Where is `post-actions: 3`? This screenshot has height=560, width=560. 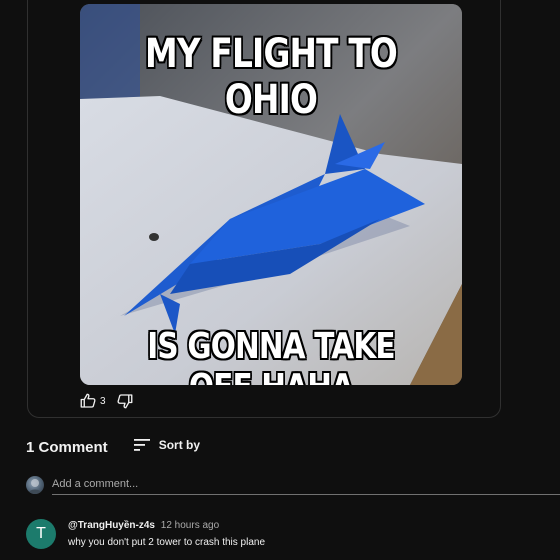 post-actions: 3 is located at coordinates (106, 401).